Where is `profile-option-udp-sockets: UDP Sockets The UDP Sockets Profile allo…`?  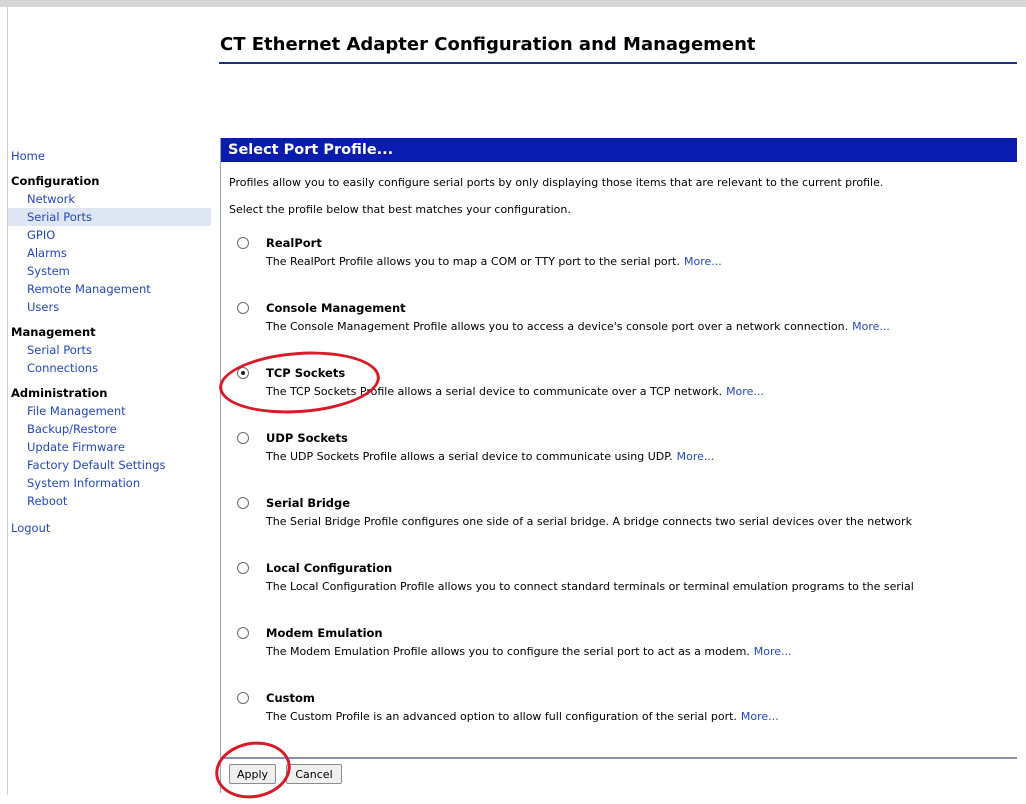 profile-option-udp-sockets: UDP Sockets The UDP Sockets Profile allo… is located at coordinates (624, 449).